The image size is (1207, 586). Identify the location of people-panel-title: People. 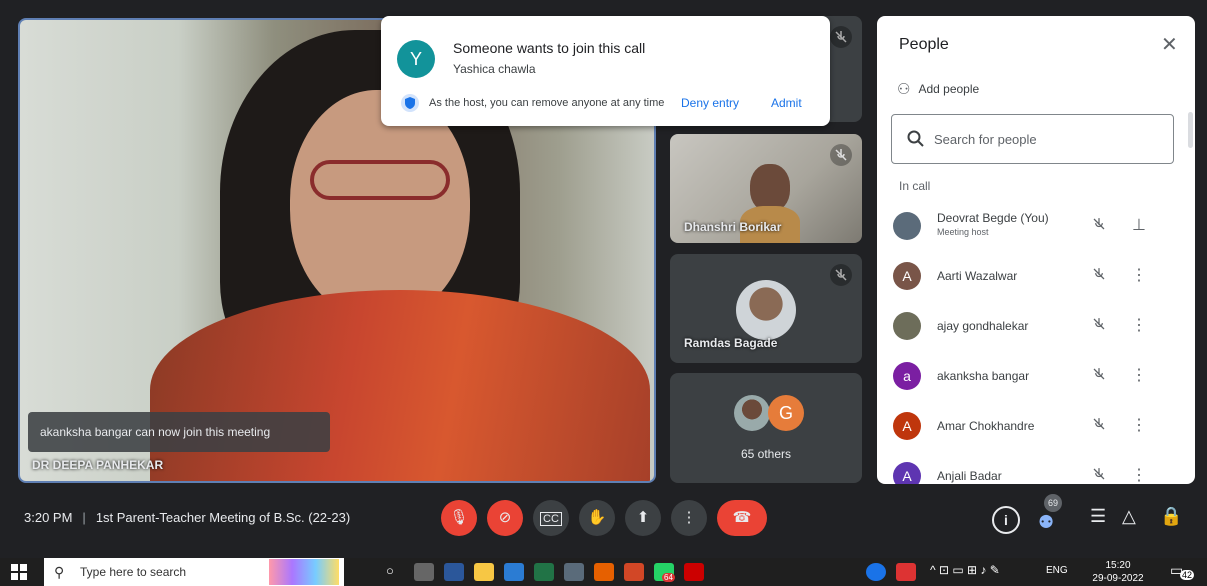
(924, 44).